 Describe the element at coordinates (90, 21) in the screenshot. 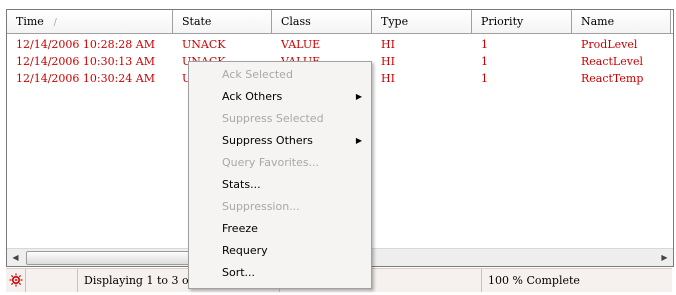

I see `column-header-time: Time /` at that location.